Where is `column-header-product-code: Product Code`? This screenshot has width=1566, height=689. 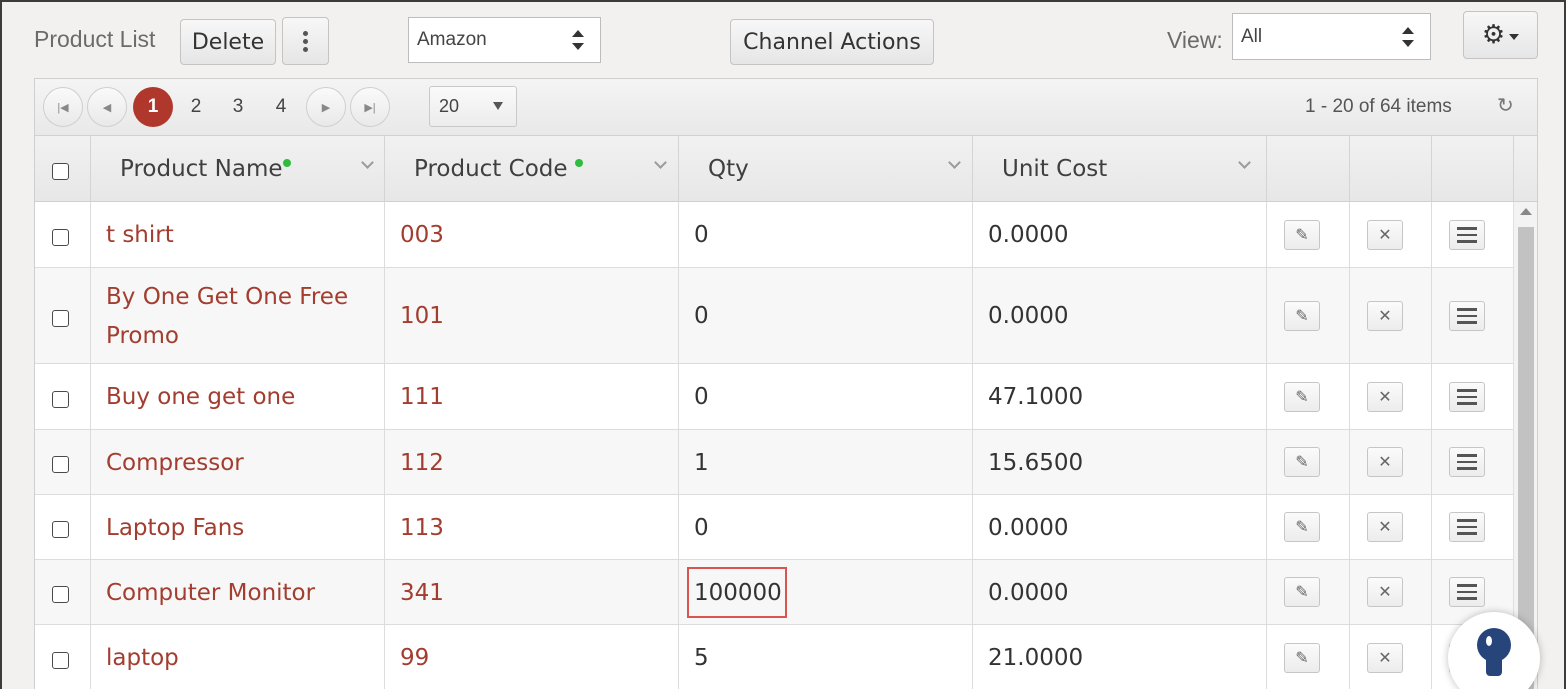 column-header-product-code: Product Code is located at coordinates (531, 169).